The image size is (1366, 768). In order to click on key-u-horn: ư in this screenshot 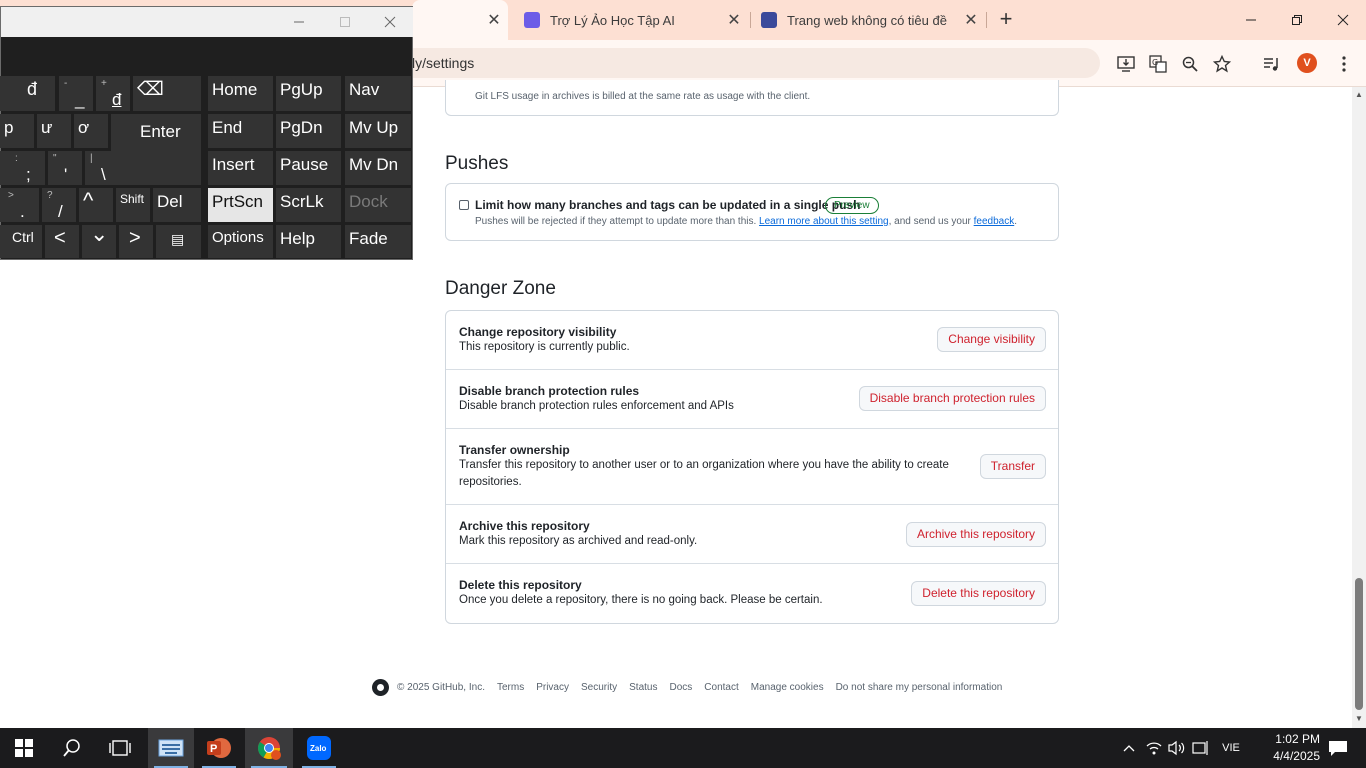, I will do `click(54, 131)`.